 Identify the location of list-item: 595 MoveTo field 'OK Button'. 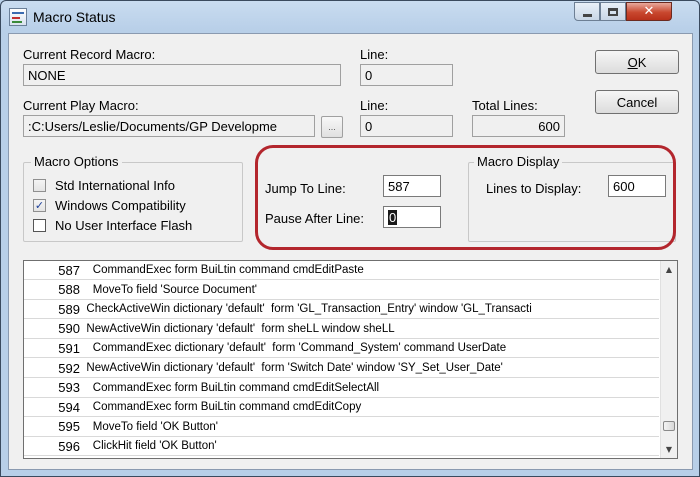
(341, 427).